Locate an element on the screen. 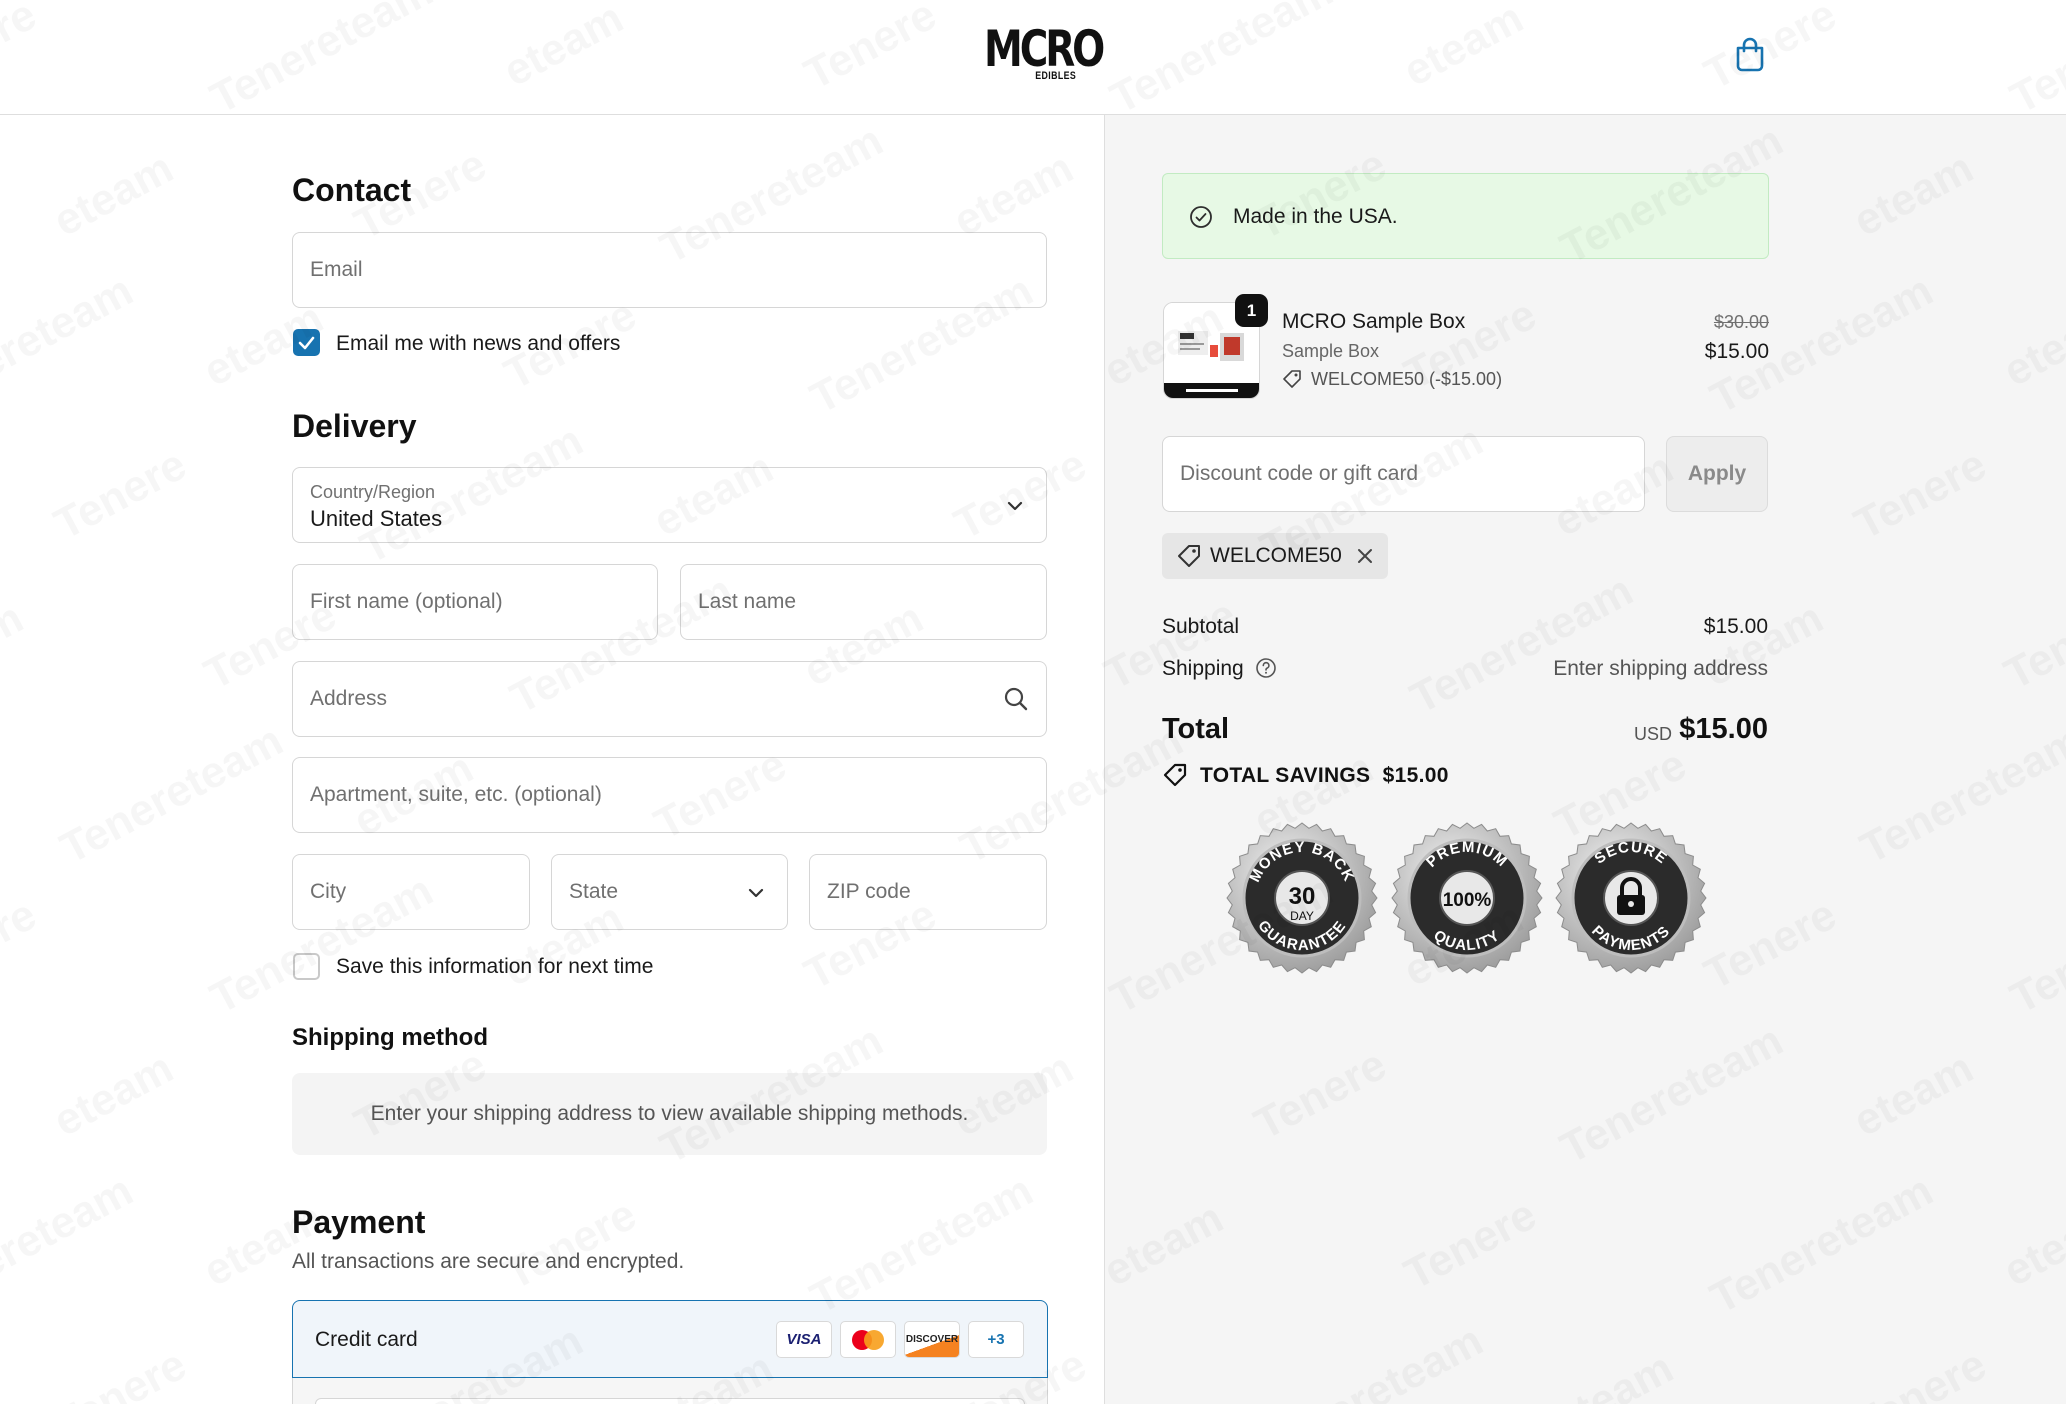  more-cards-badge: +3 is located at coordinates (996, 1339).